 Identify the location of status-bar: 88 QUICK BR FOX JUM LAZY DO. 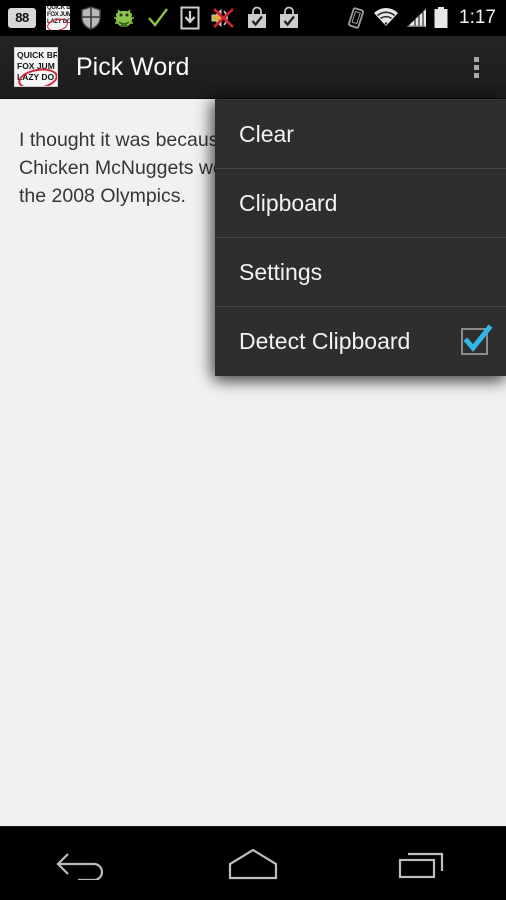
(253, 18).